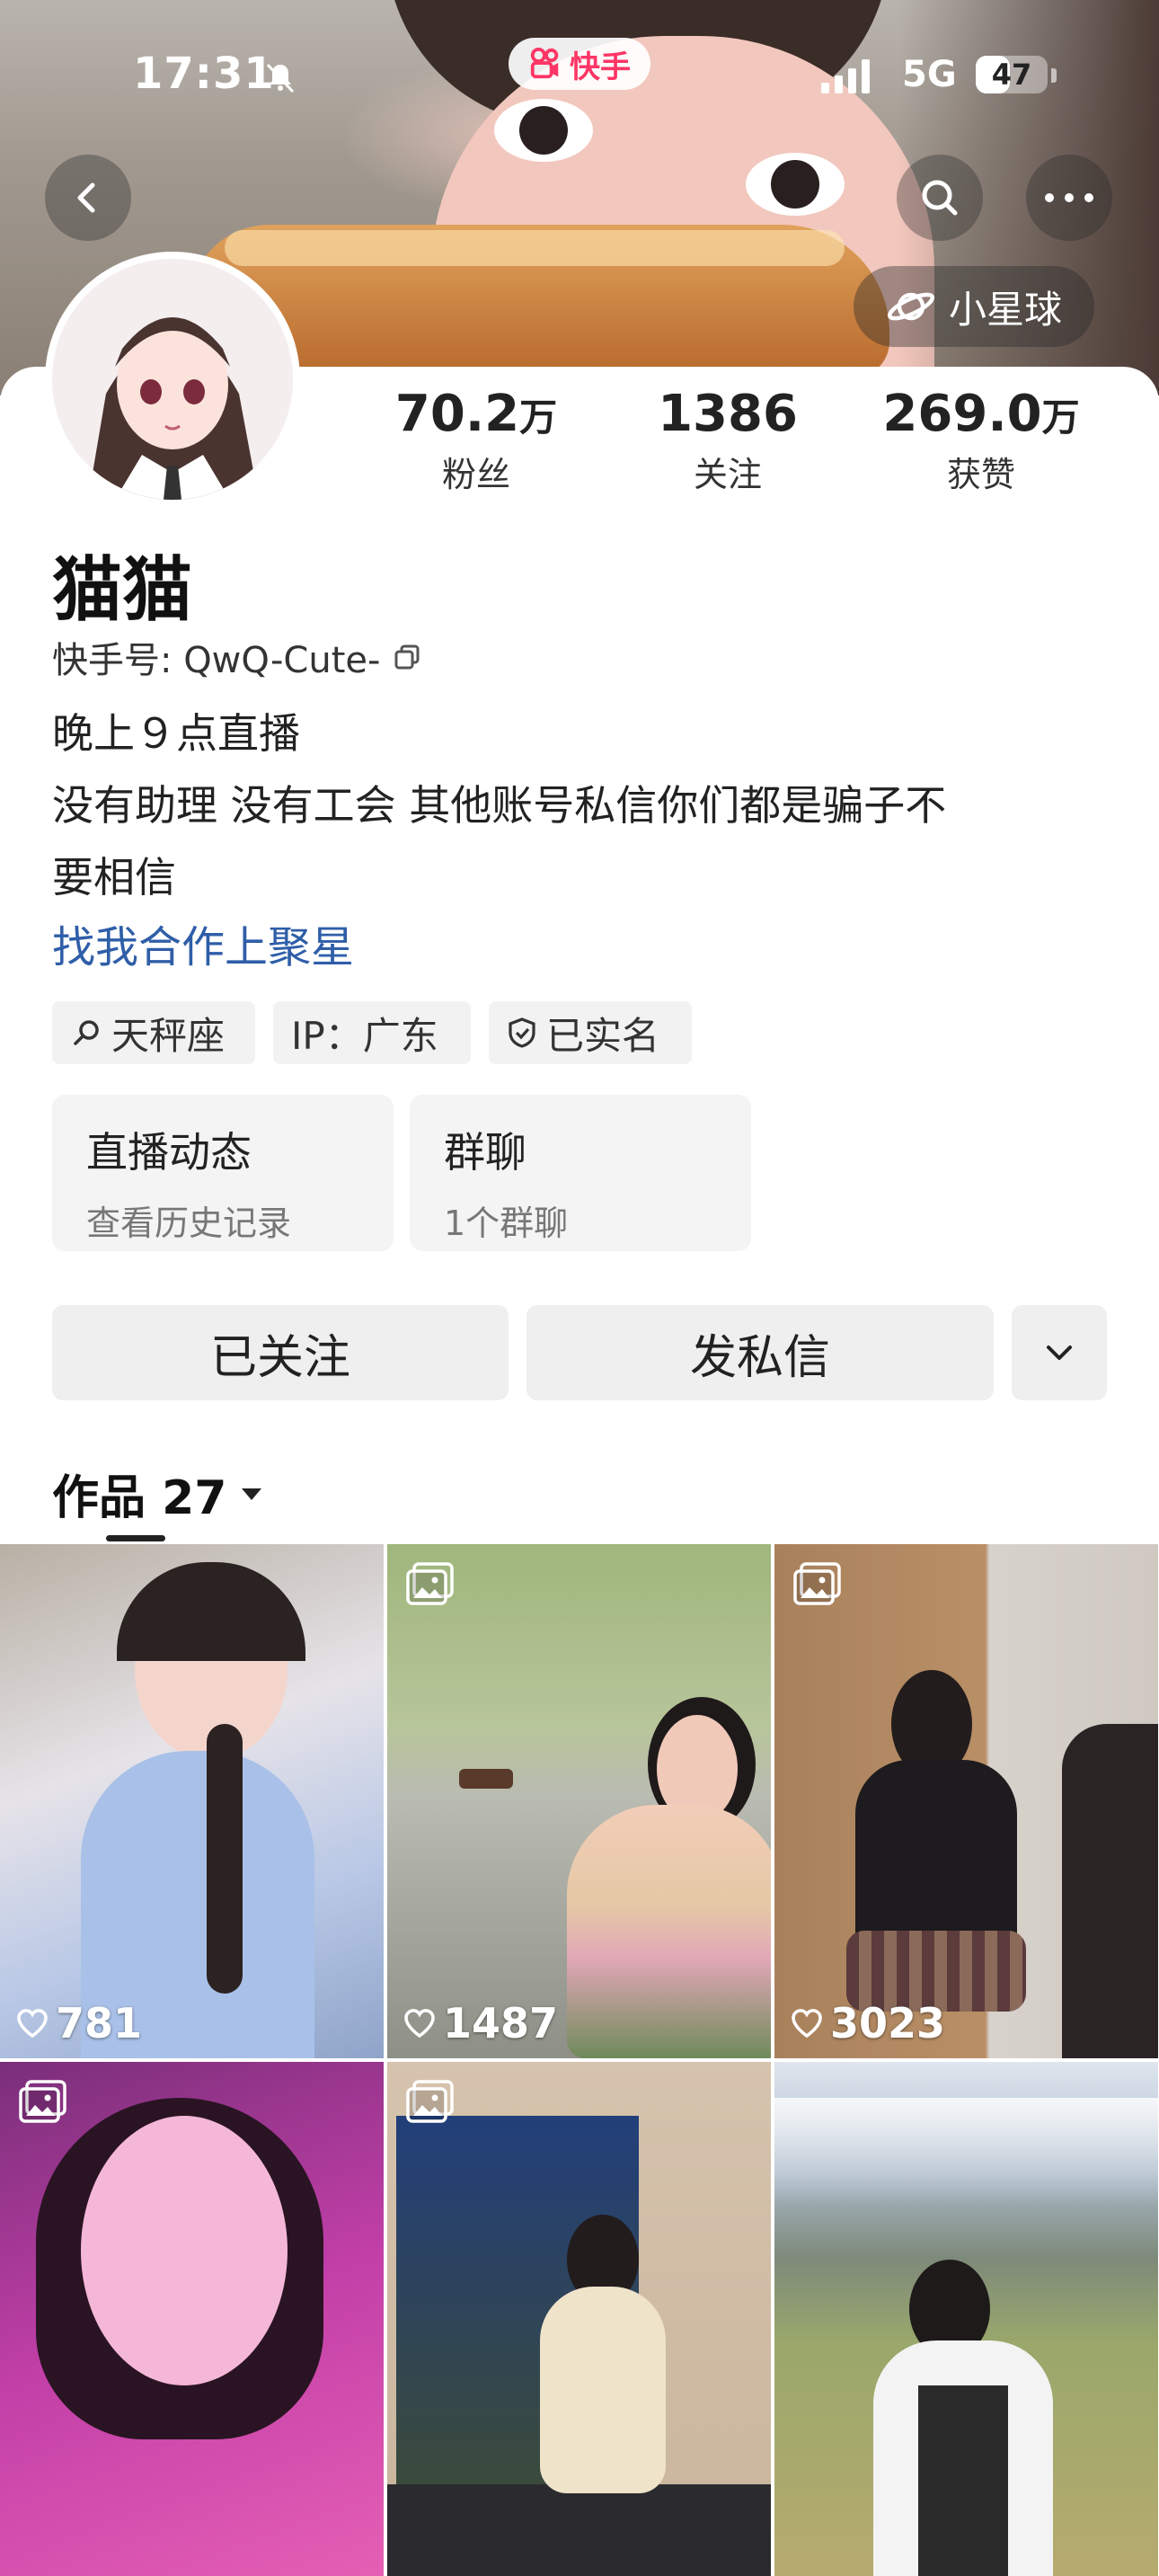 Image resolution: width=1159 pixels, height=2576 pixels. What do you see at coordinates (139, 1498) in the screenshot?
I see `works-tab-label: 作品 27` at bounding box center [139, 1498].